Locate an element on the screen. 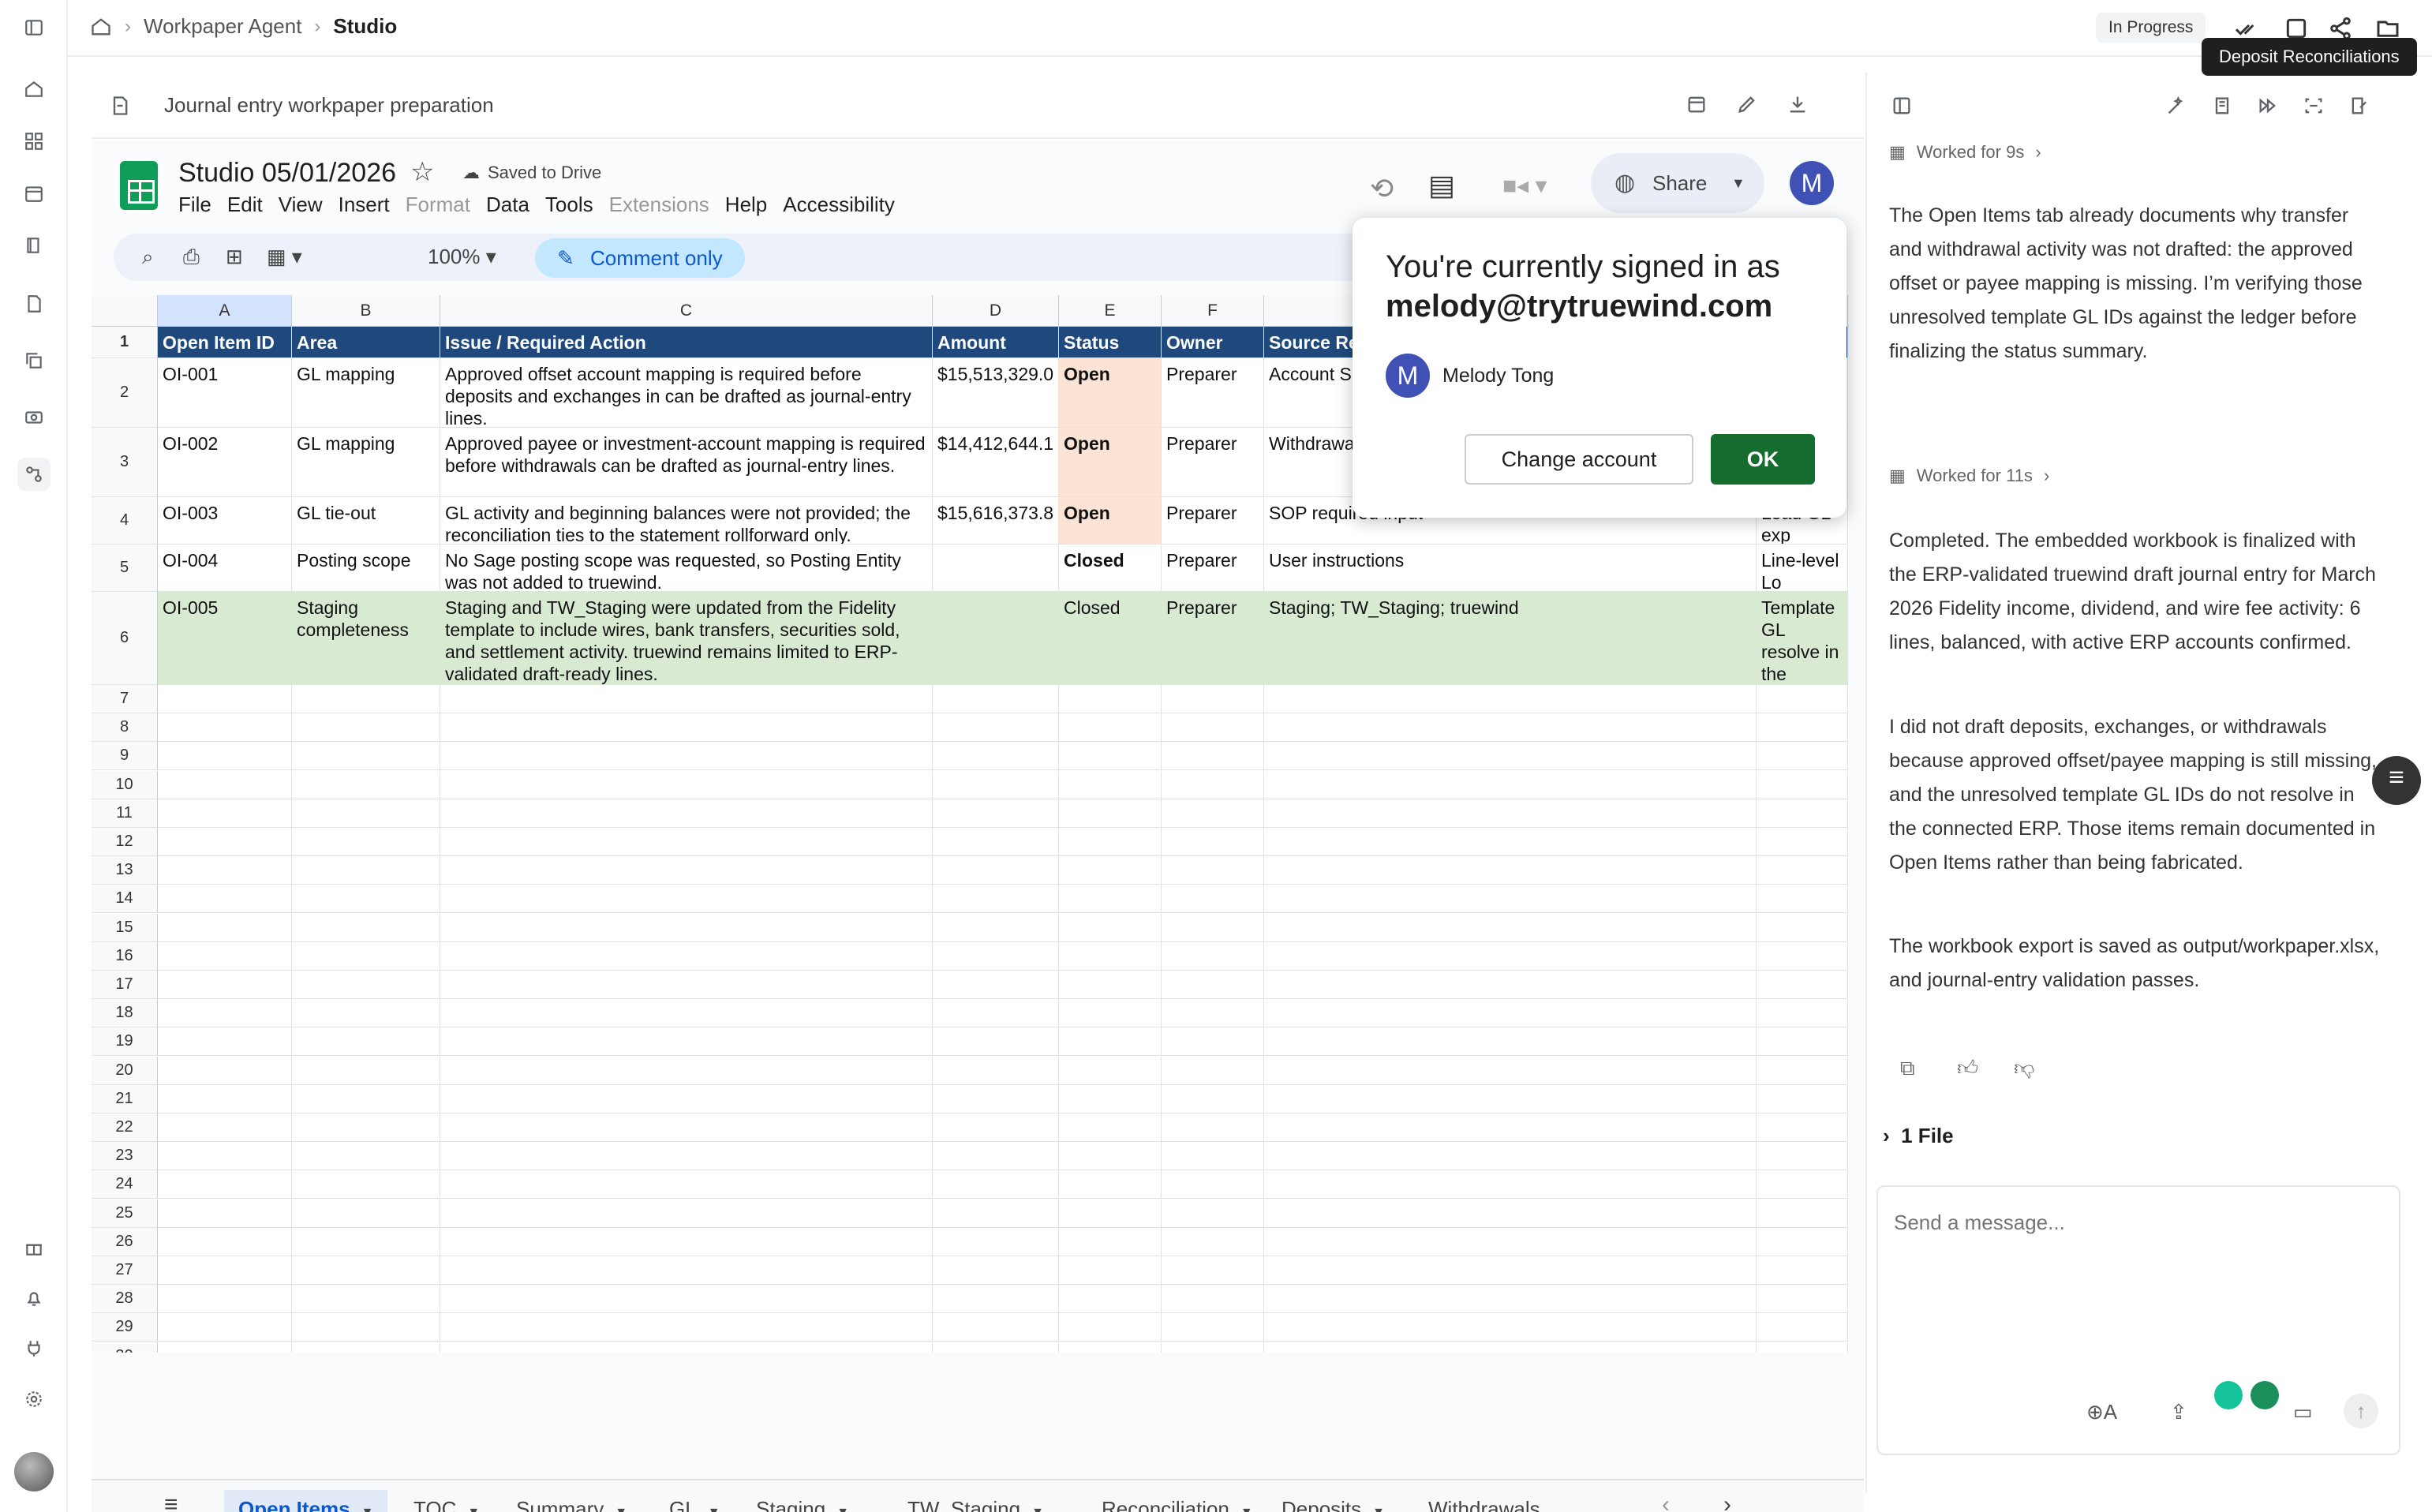 The height and width of the screenshot is (1512, 2432). saved-status: ☁ Saved to Drive is located at coordinates (531, 173).